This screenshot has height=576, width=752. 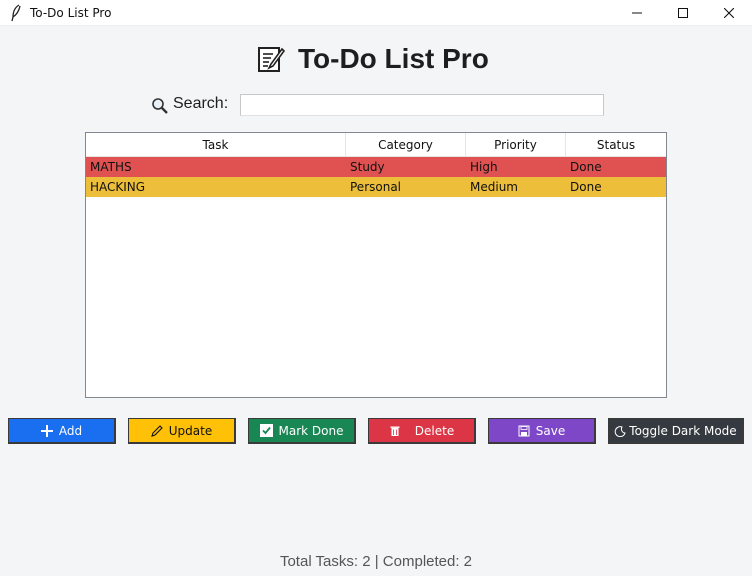 I want to click on update-button: Update, so click(x=182, y=431).